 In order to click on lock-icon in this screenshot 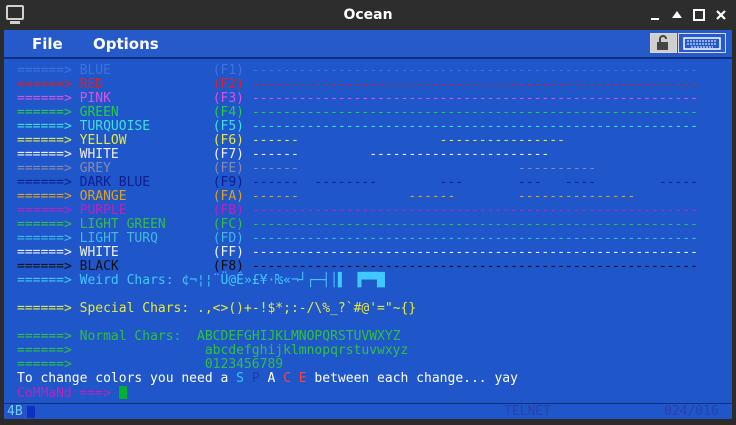, I will do `click(663, 43)`.